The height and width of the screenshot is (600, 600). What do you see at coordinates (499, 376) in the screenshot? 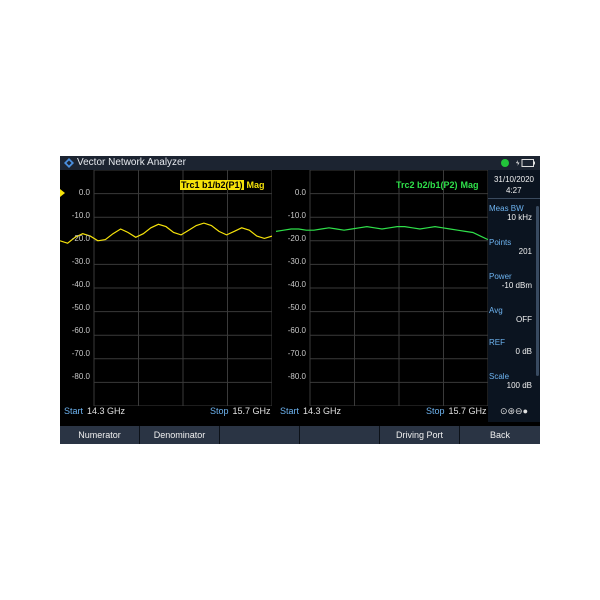
I see `setting-label: Scale` at bounding box center [499, 376].